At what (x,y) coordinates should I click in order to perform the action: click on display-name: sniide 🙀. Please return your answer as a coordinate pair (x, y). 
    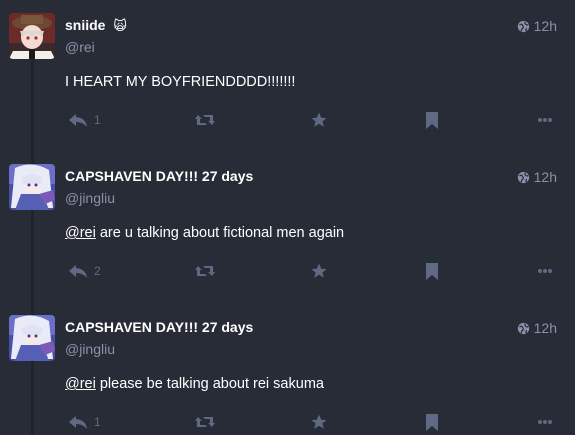
    Looking at the image, I should click on (96, 25).